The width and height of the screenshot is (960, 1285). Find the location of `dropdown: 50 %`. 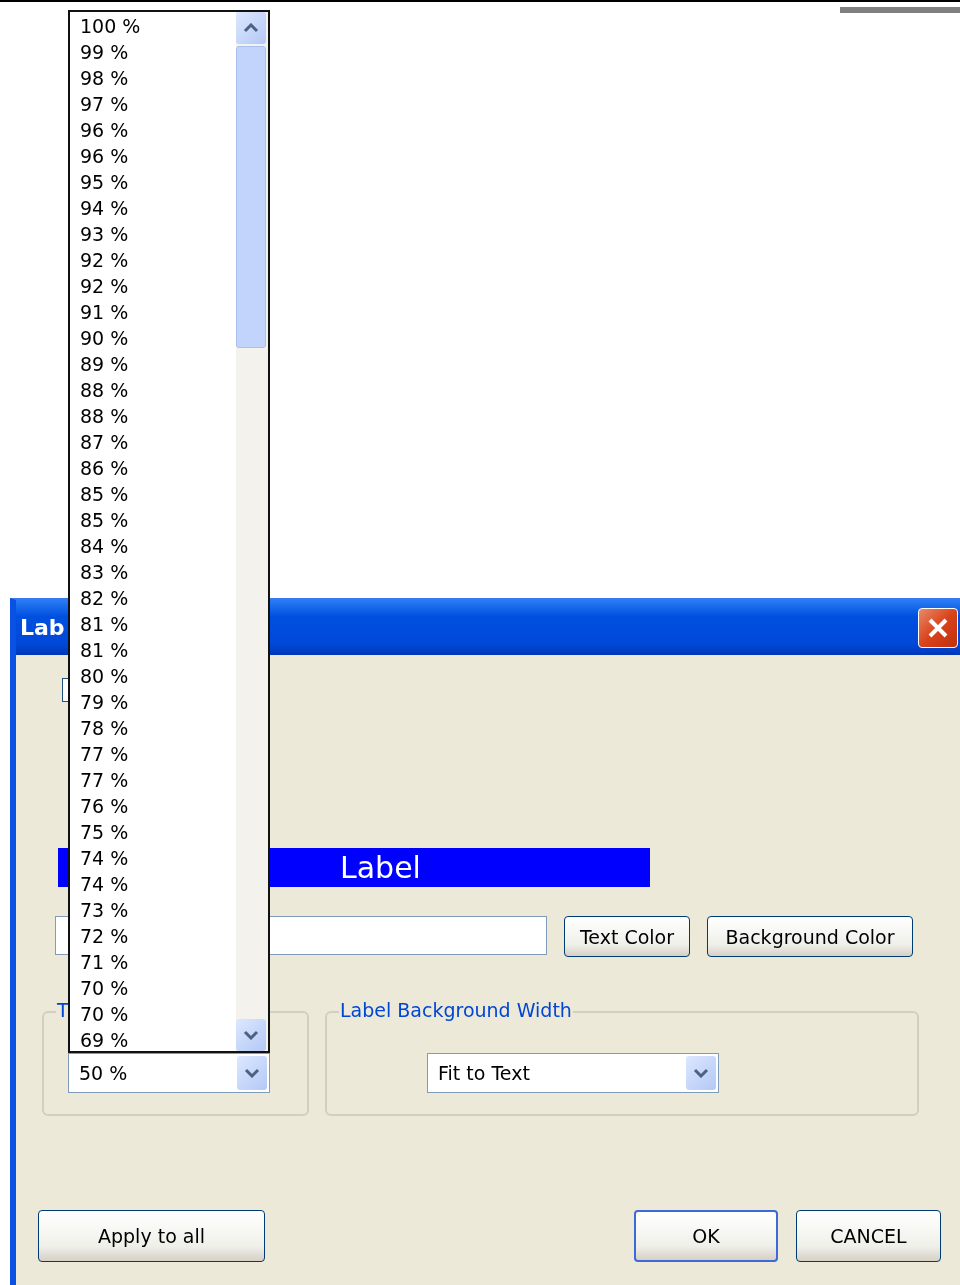

dropdown: 50 % is located at coordinates (169, 1073).